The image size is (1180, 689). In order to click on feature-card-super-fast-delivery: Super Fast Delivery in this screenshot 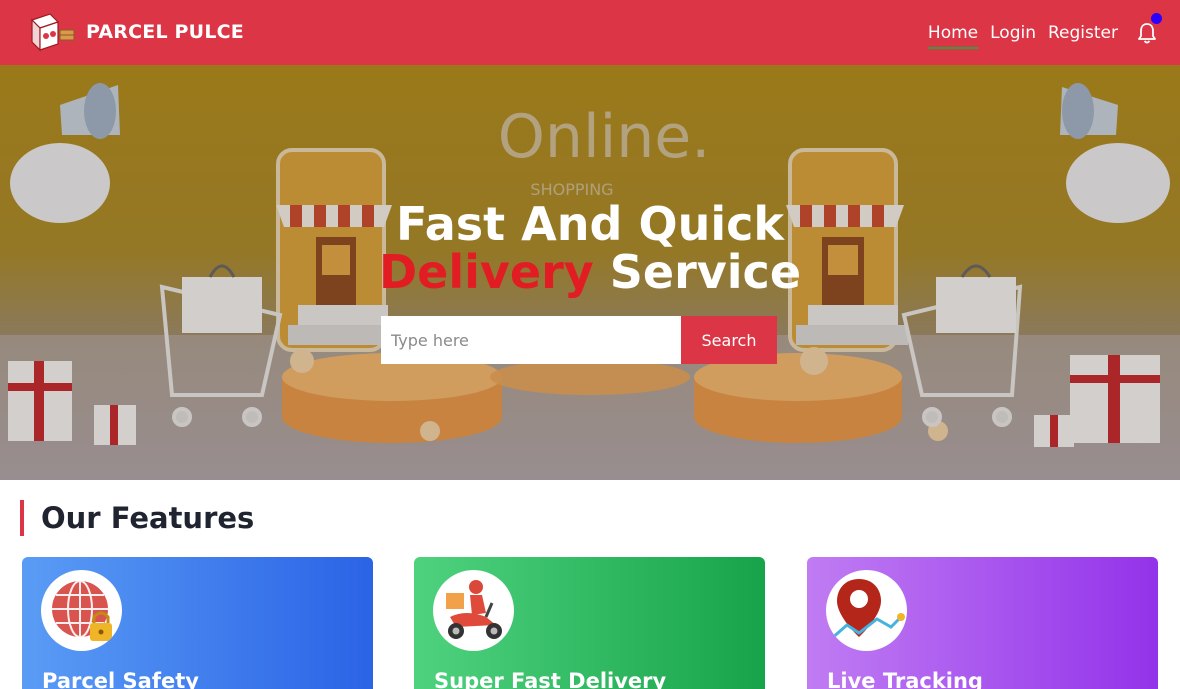, I will do `click(589, 623)`.